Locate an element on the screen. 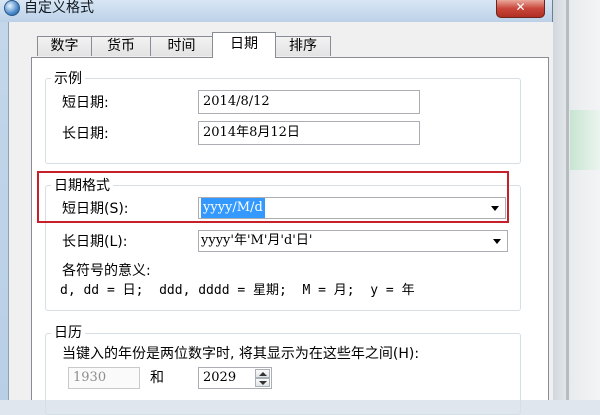 The height and width of the screenshot is (415, 600). spin-up-icon is located at coordinates (262, 373).